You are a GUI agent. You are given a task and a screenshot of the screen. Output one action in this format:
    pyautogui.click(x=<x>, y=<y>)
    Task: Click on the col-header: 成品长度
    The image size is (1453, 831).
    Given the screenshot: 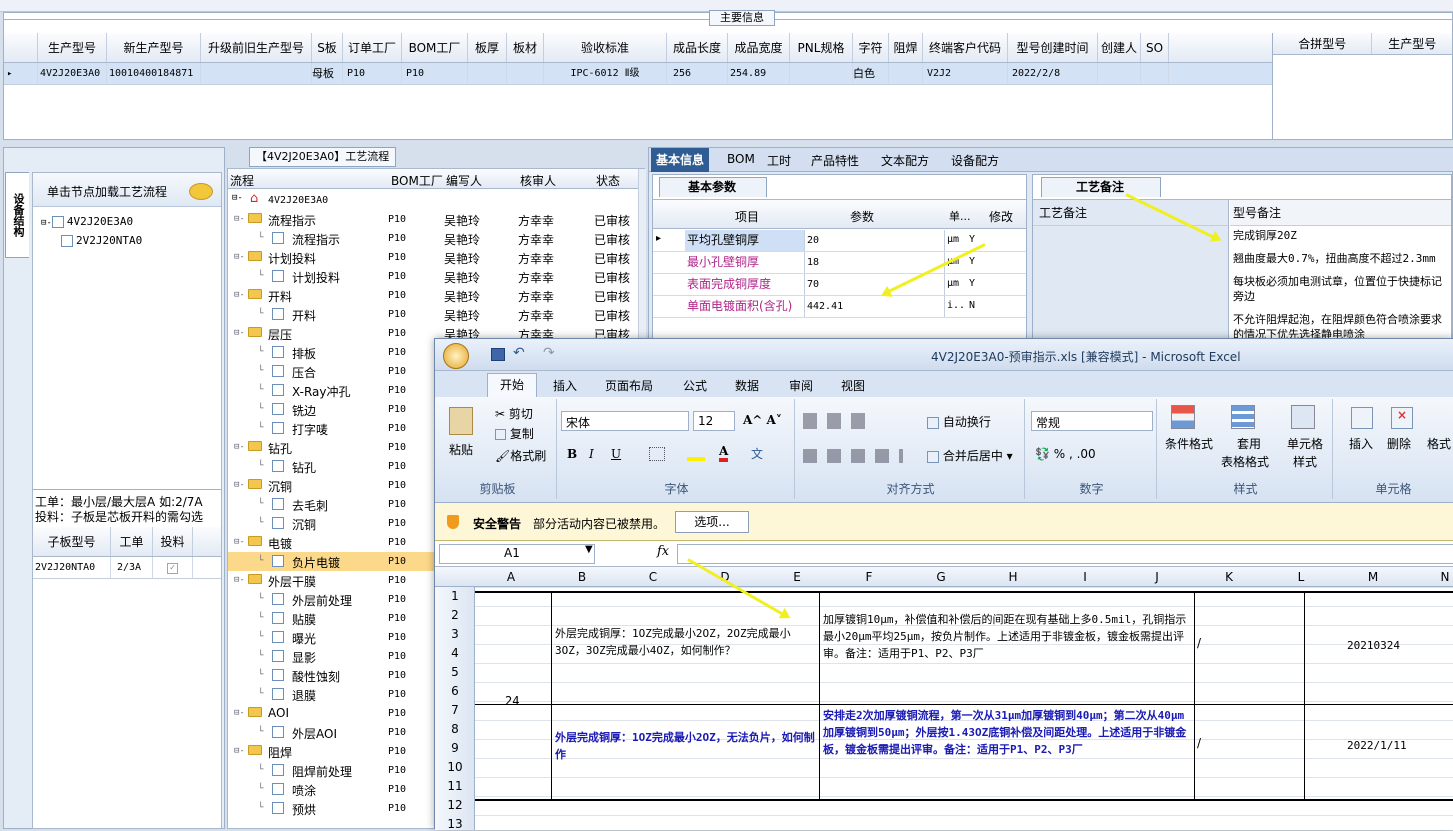 What is the action you would take?
    pyautogui.click(x=697, y=47)
    